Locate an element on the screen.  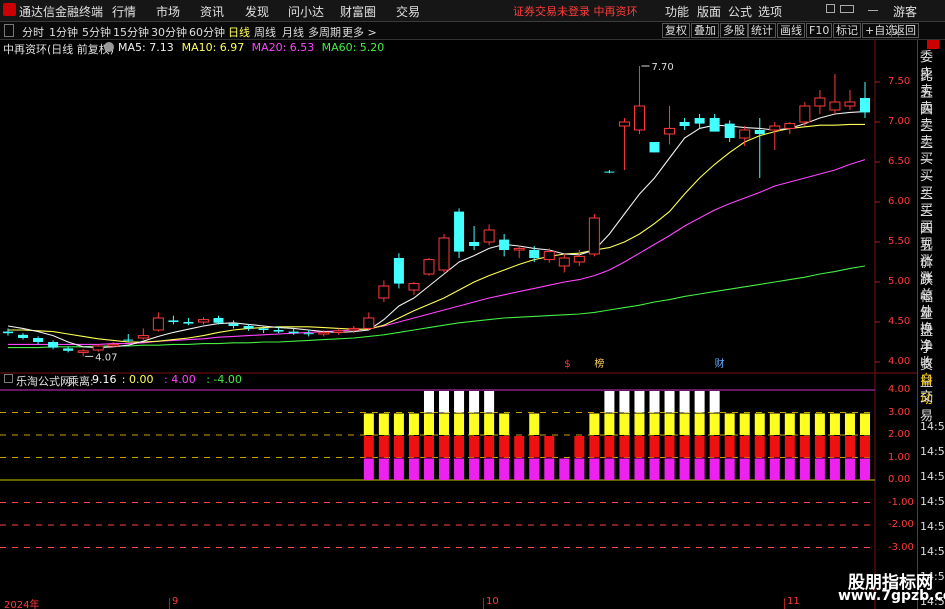
menu-3: 发现 is located at coordinates (257, 11).